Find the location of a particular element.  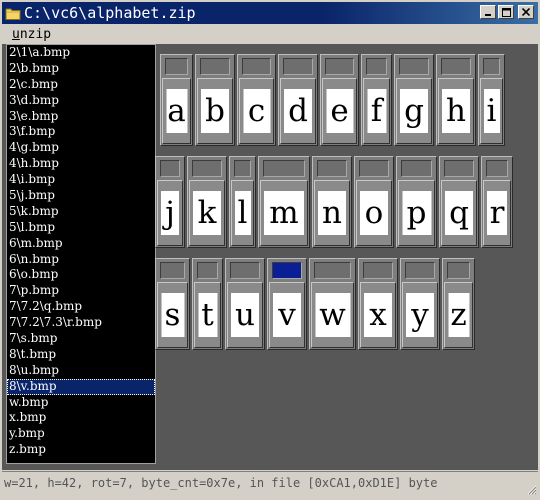

file-list-item: 7\p.bmp is located at coordinates (81, 291).